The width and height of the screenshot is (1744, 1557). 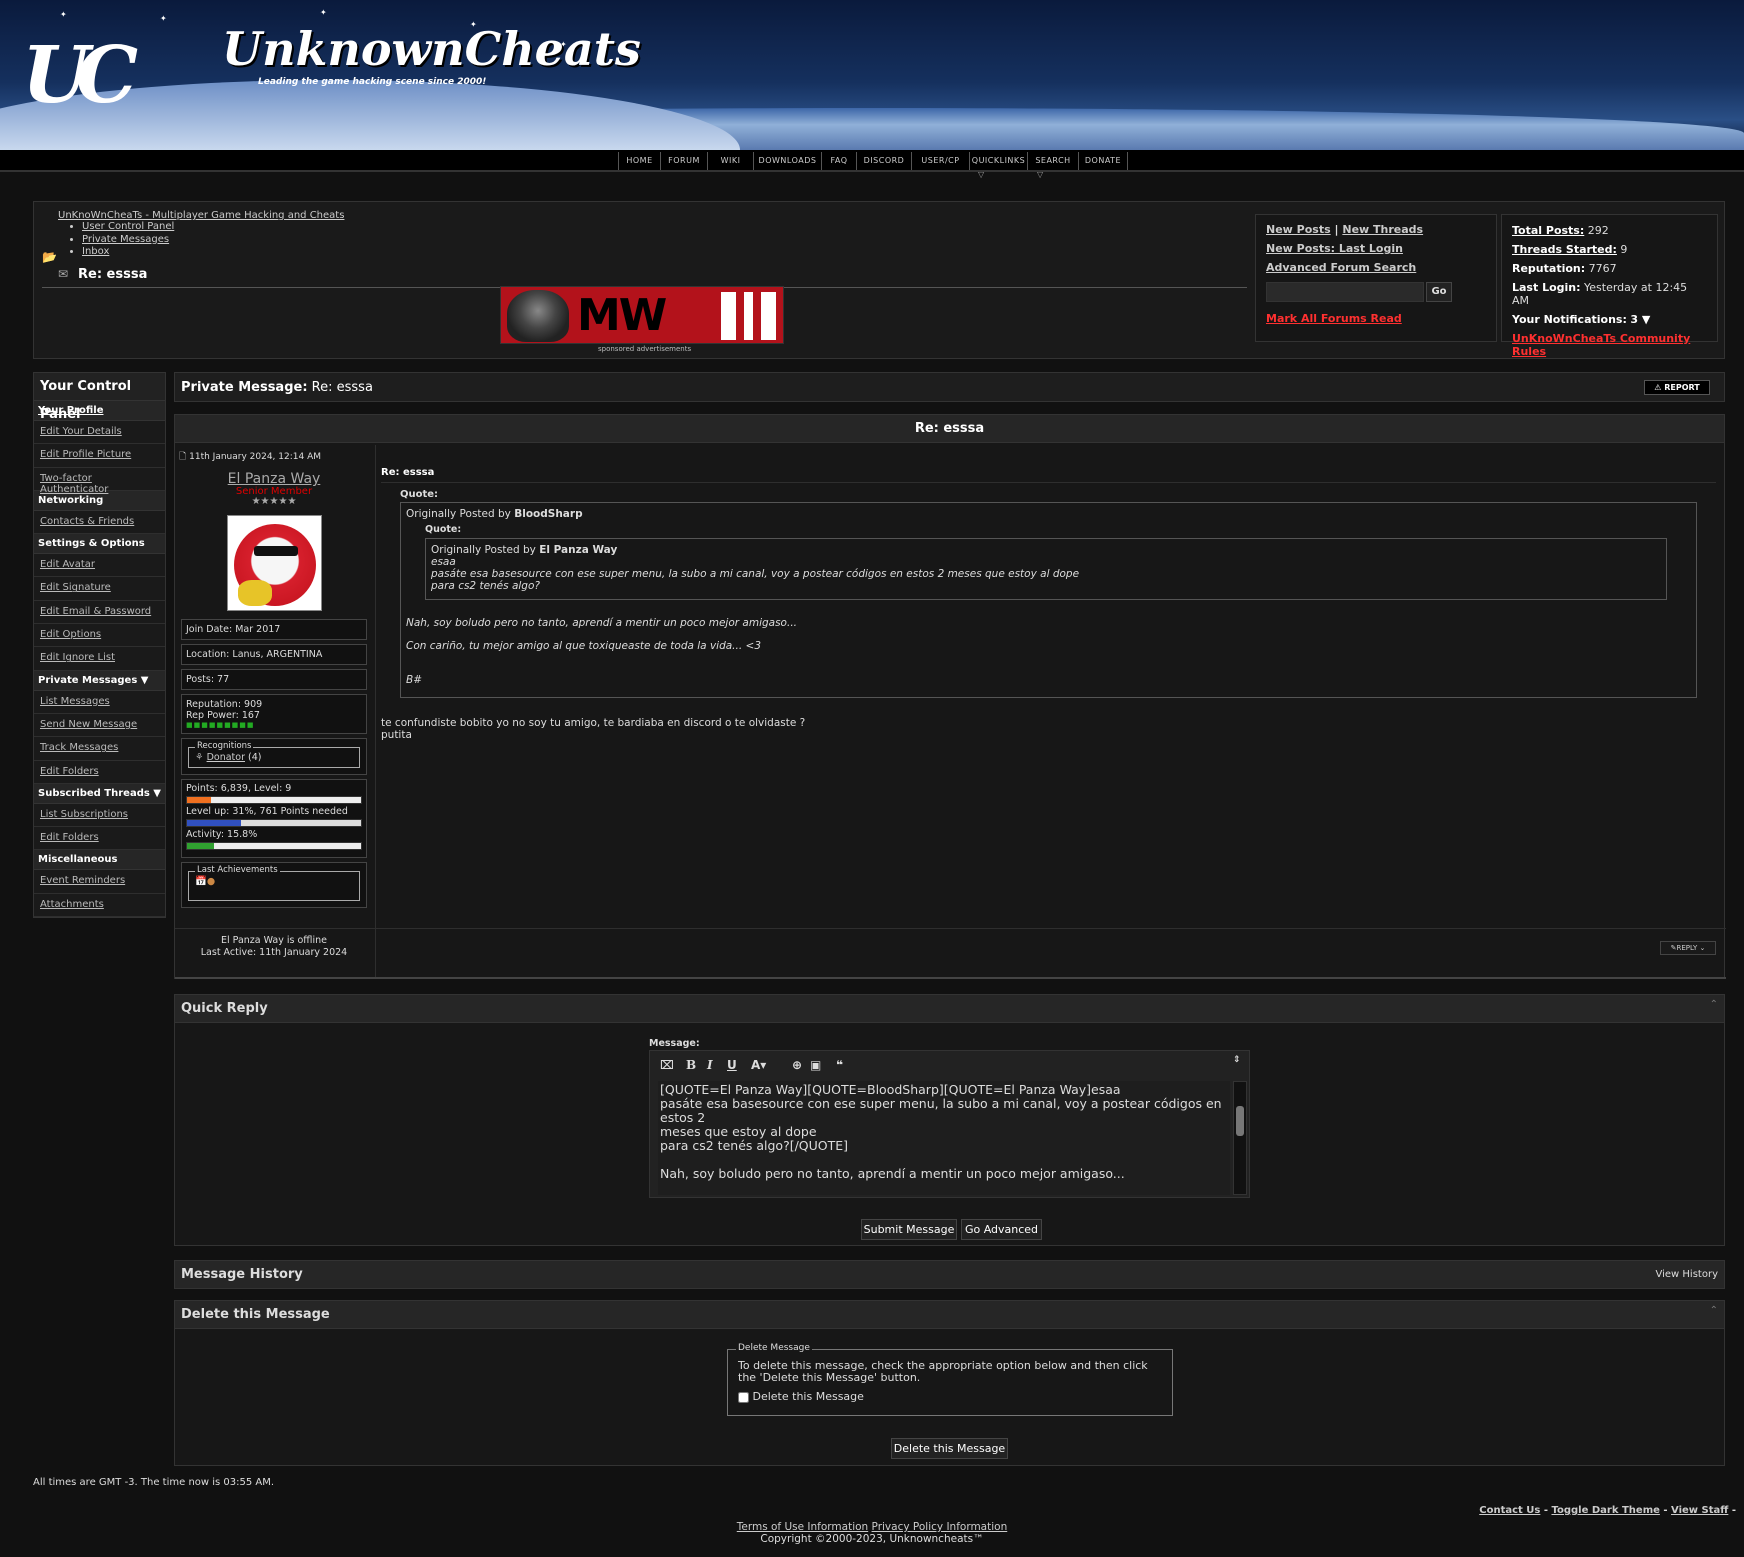 I want to click on sidebar-item-label: Edit Avatar, so click(x=67, y=564).